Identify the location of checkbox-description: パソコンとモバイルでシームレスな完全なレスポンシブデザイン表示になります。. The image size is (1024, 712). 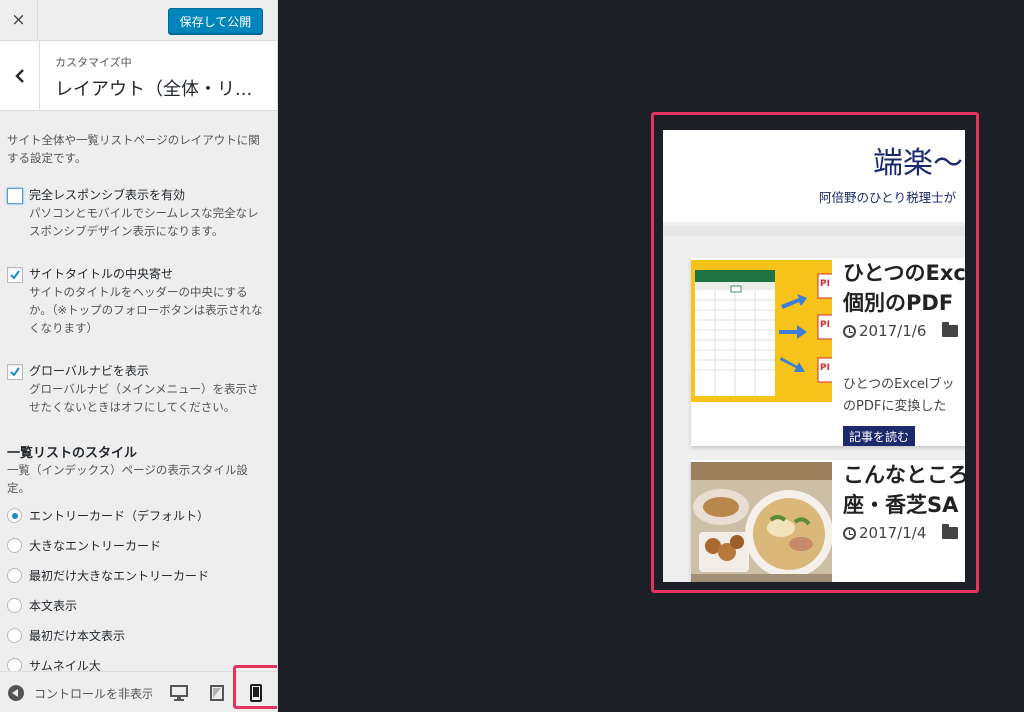
(144, 222).